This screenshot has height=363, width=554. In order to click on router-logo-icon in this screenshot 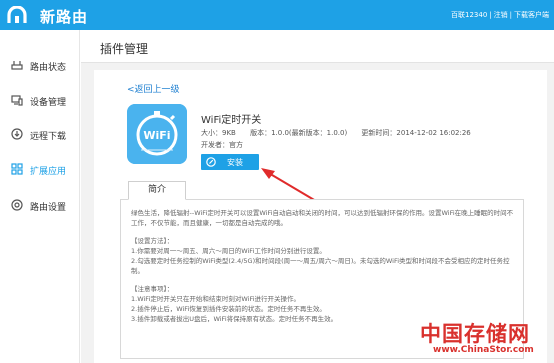, I will do `click(17, 14)`.